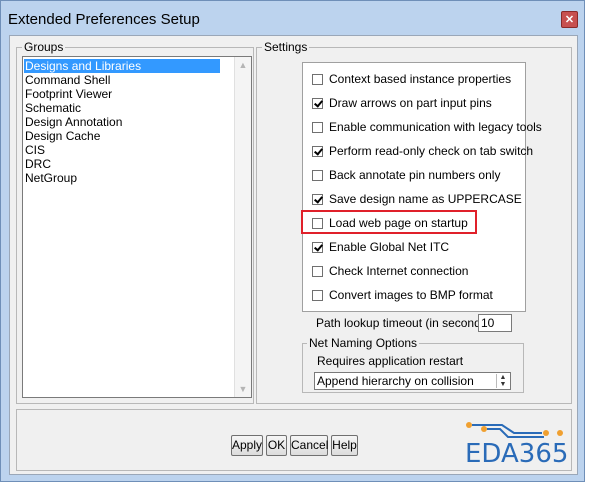 This screenshot has width=589, height=485. I want to click on list-item-drc: DRC, so click(122, 164).